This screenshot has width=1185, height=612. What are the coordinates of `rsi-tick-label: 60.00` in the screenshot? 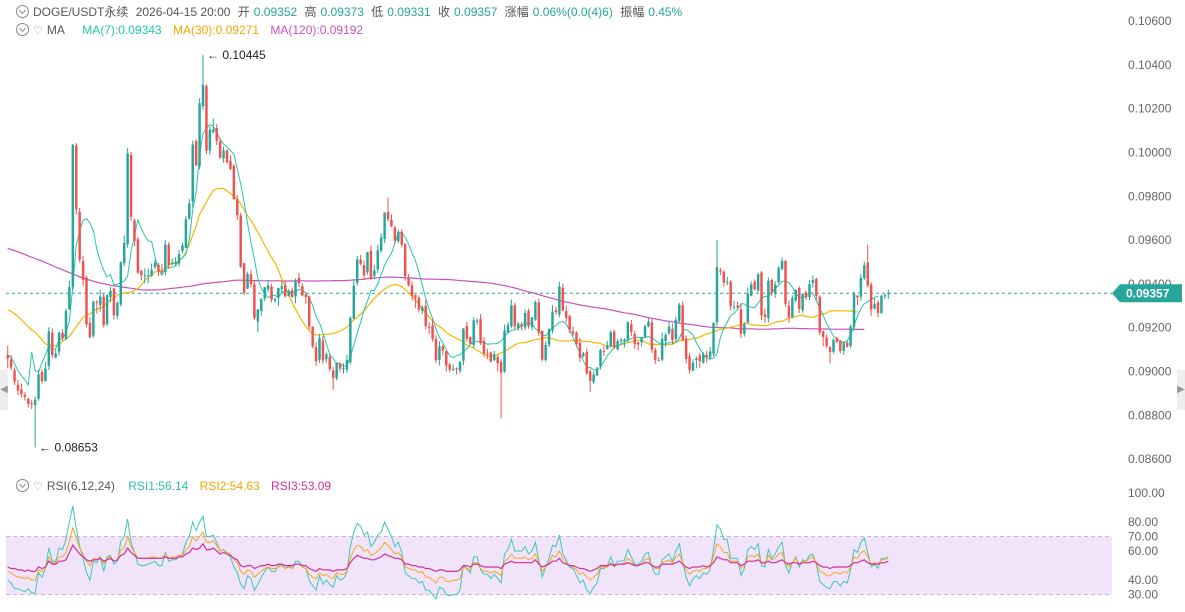 It's located at (1143, 551).